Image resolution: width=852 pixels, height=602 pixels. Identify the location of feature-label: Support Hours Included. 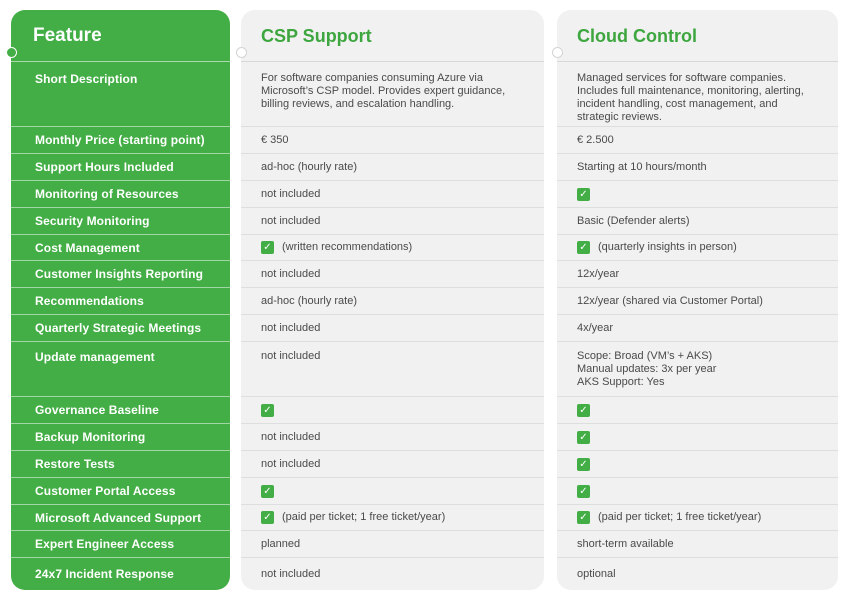
(104, 167).